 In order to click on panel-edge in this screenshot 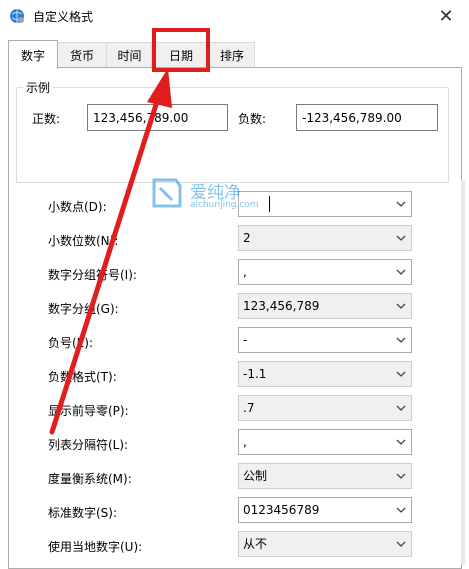, I will do `click(463, 372)`.